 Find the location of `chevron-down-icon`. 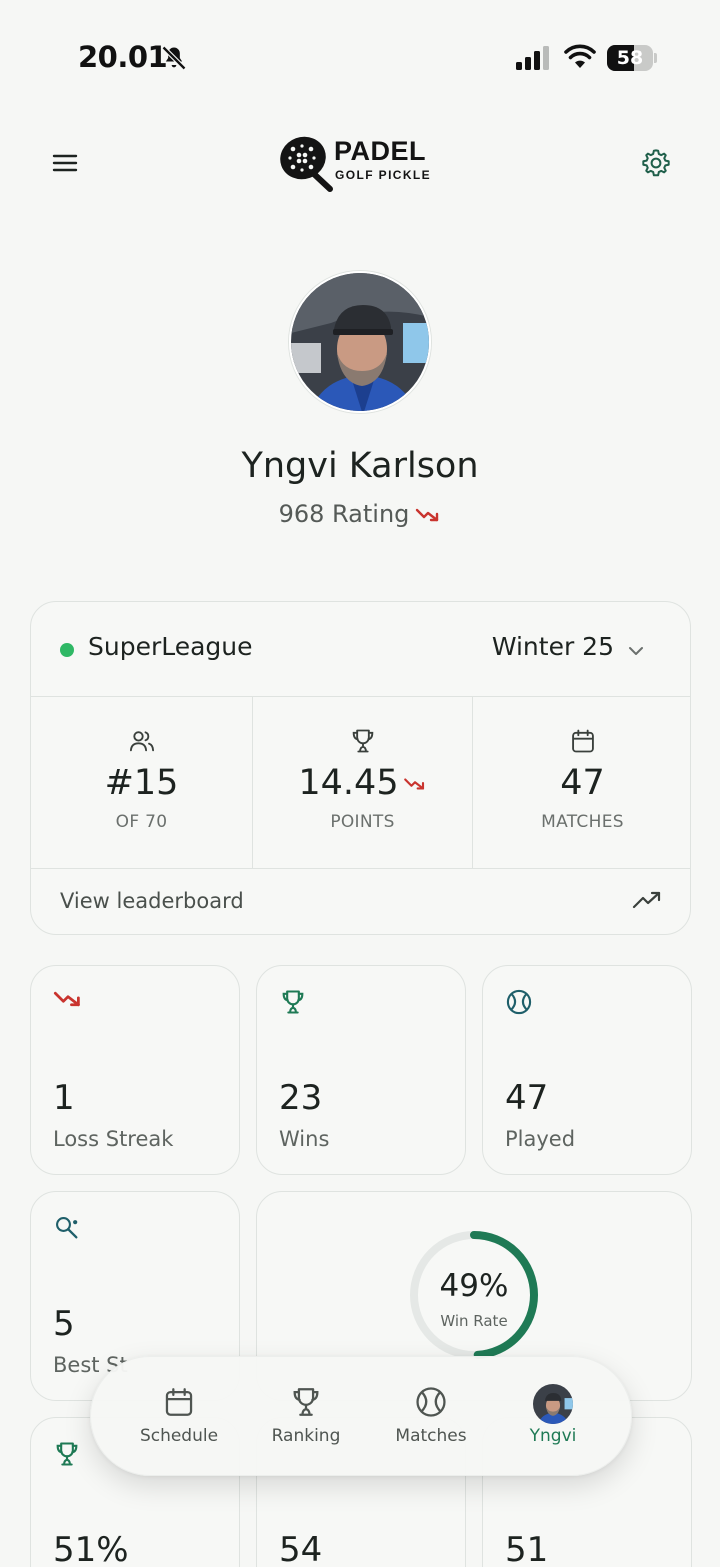

chevron-down-icon is located at coordinates (636, 651).